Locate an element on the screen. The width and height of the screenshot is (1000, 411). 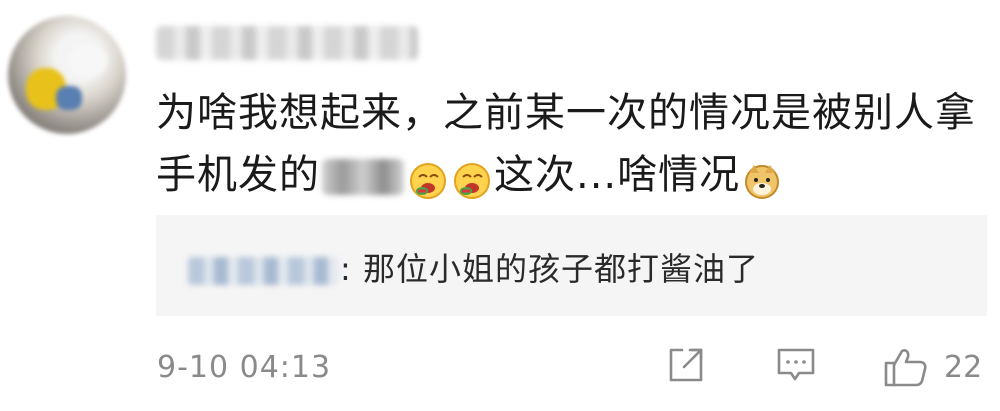
thumbs-up-icon is located at coordinates (905, 368).